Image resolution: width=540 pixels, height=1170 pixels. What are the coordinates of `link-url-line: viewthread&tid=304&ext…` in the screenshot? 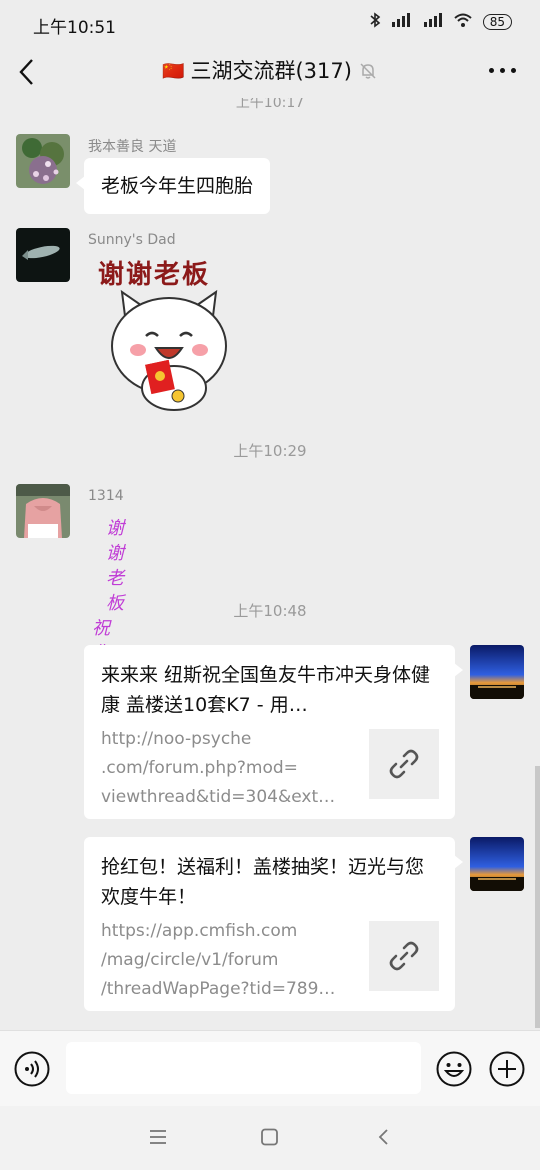 It's located at (218, 797).